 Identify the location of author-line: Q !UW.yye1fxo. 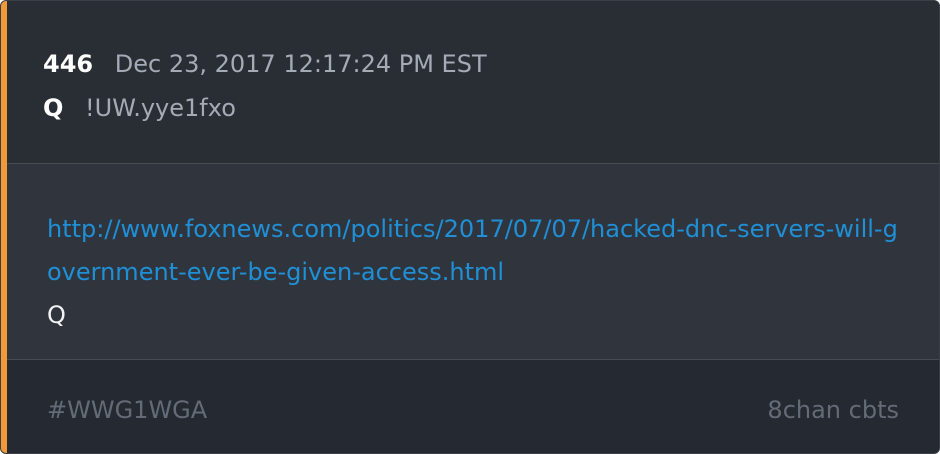
(139, 108).